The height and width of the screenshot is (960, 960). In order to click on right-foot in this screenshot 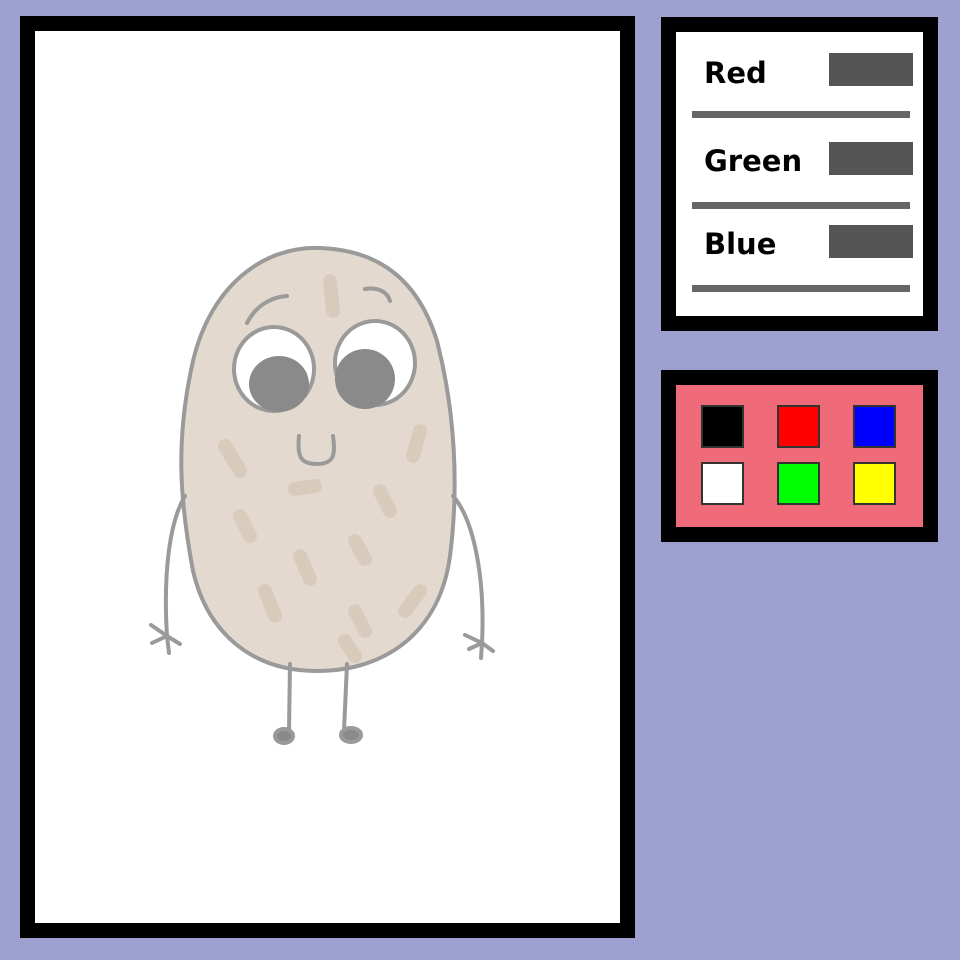, I will do `click(351, 735)`.